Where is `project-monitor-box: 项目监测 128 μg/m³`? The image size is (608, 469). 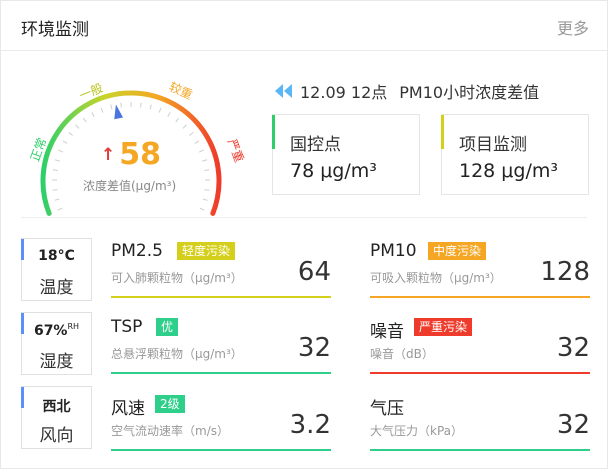
project-monitor-box: 项目监测 128 μg/m³ is located at coordinates (515, 154).